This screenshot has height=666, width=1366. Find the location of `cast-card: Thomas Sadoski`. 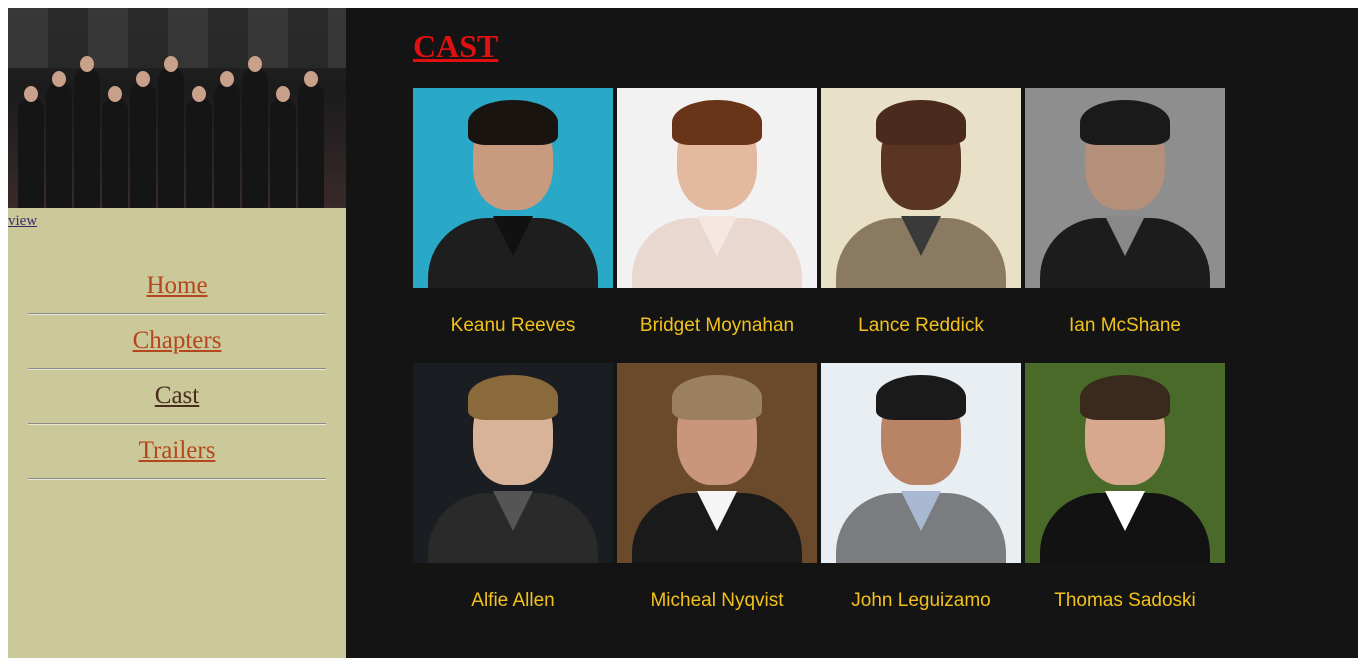

cast-card: Thomas Sadoski is located at coordinates (1125, 500).